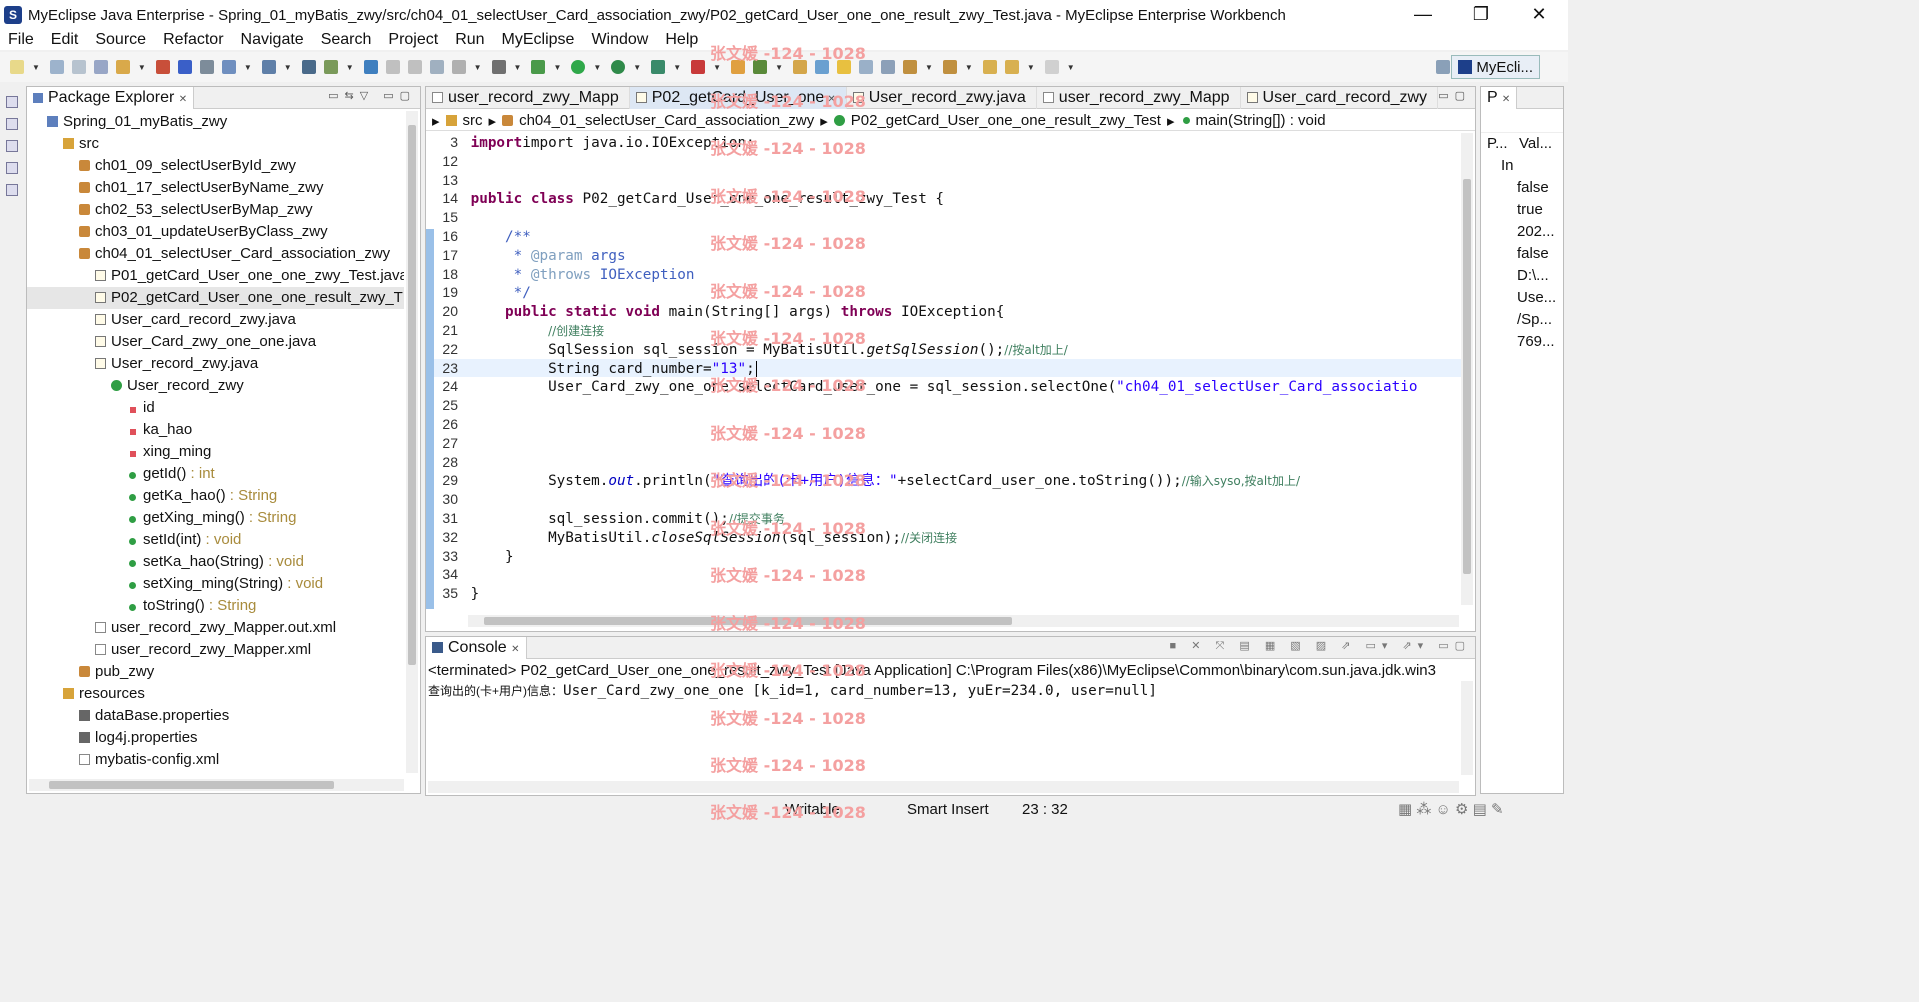  What do you see at coordinates (215, 562) in the screenshot?
I see `tree-item-method: setKa_hao(String) : void` at bounding box center [215, 562].